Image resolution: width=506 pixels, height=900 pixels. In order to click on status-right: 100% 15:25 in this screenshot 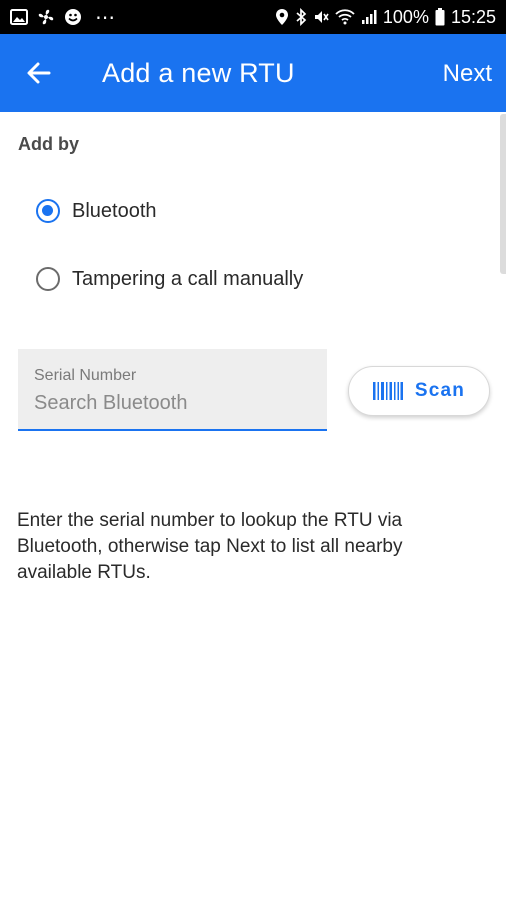, I will do `click(385, 17)`.